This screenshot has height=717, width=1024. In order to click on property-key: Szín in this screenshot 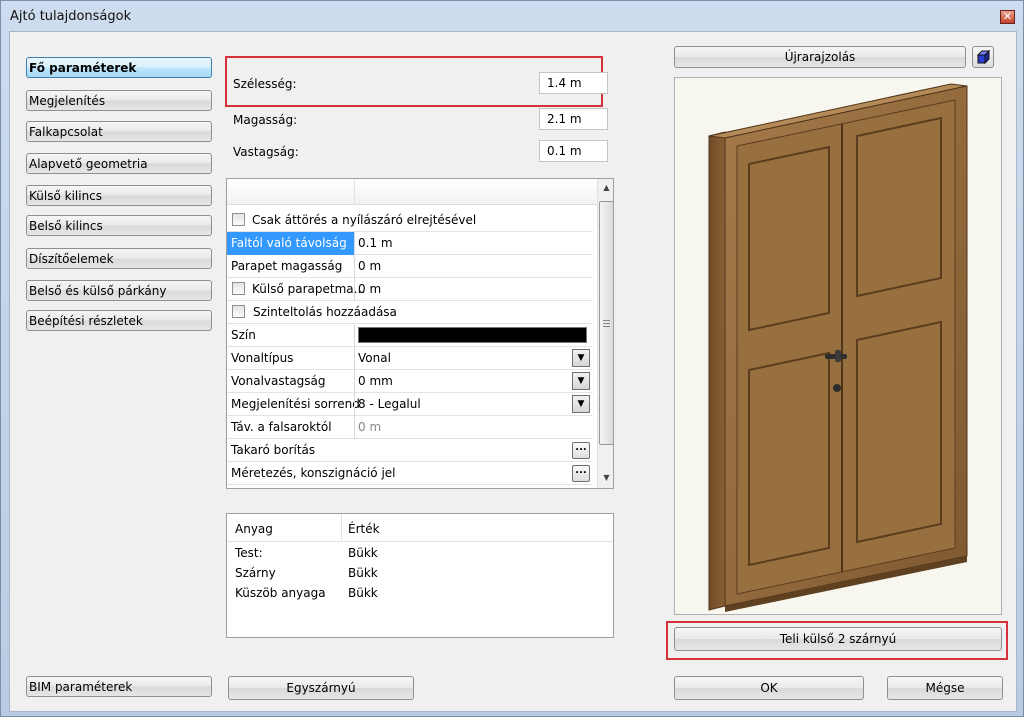, I will do `click(243, 335)`.